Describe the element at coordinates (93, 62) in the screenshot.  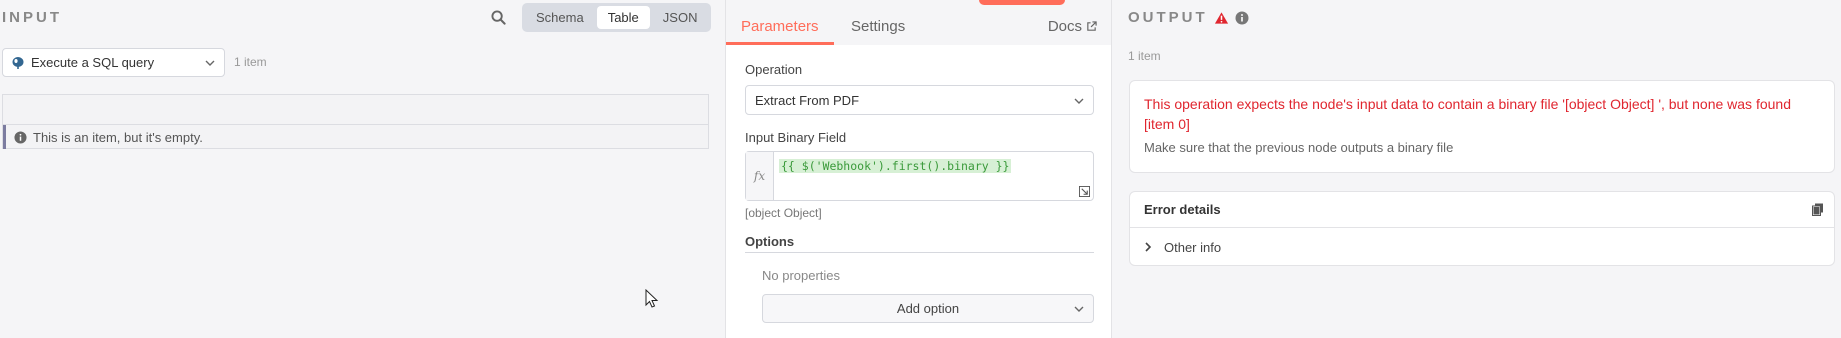
I see `input-node-select-label: Execute a SQL query` at that location.